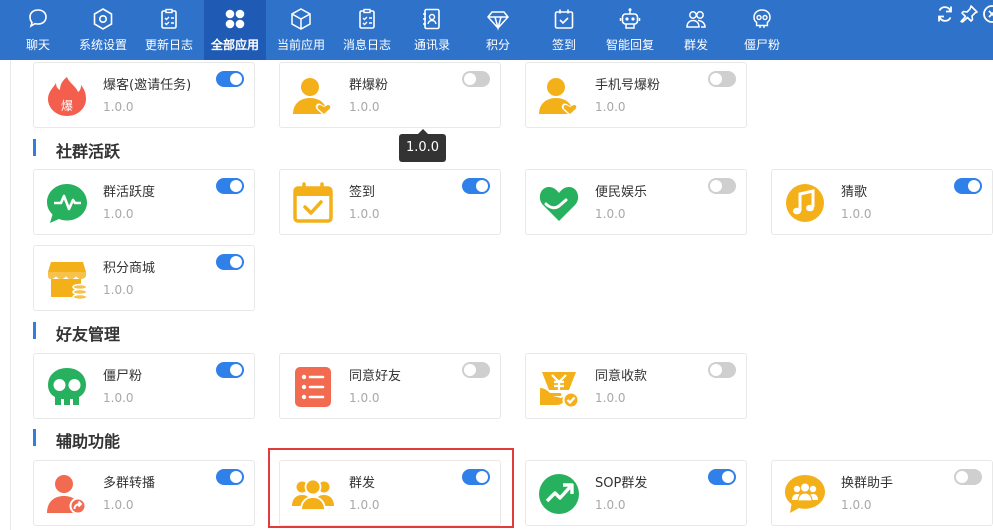 The height and width of the screenshot is (530, 993). Describe the element at coordinates (144, 386) in the screenshot. I see `app-card-jiangshi: 僵尸粉 1.0.0` at that location.